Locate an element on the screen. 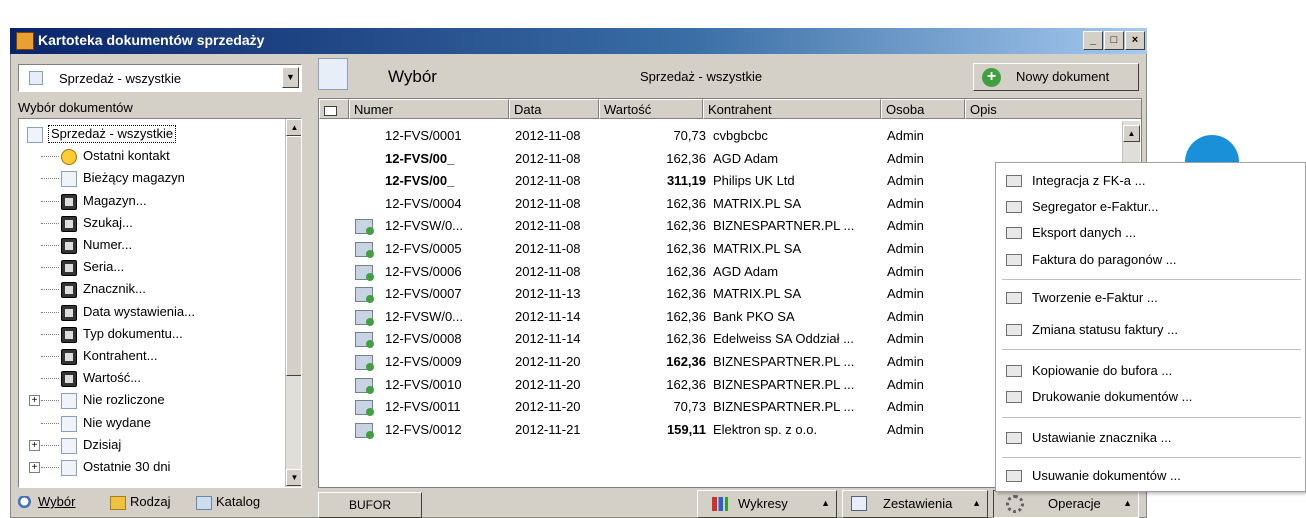  operations-label: Operacje is located at coordinates (1074, 503).